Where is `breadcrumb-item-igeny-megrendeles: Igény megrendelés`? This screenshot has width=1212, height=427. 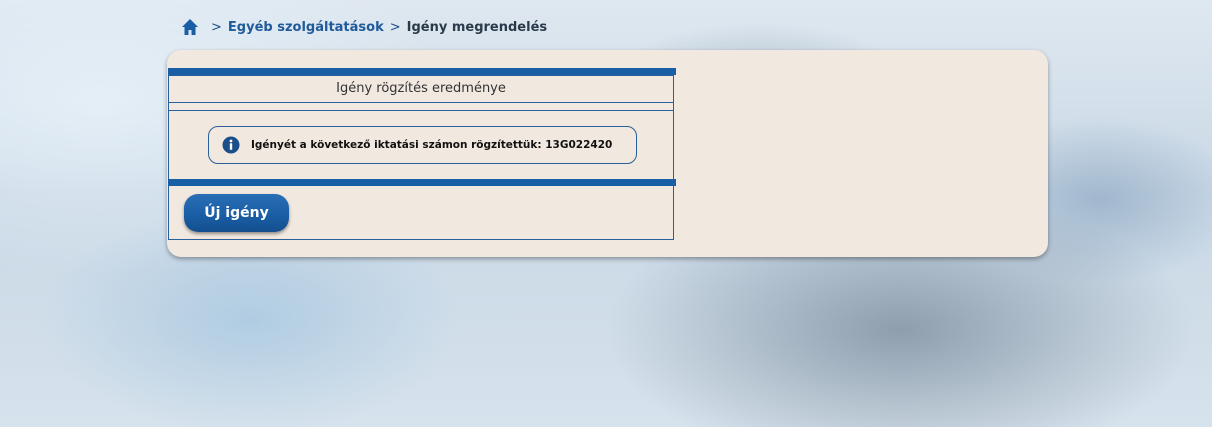 breadcrumb-item-igeny-megrendeles: Igény megrendelés is located at coordinates (477, 27).